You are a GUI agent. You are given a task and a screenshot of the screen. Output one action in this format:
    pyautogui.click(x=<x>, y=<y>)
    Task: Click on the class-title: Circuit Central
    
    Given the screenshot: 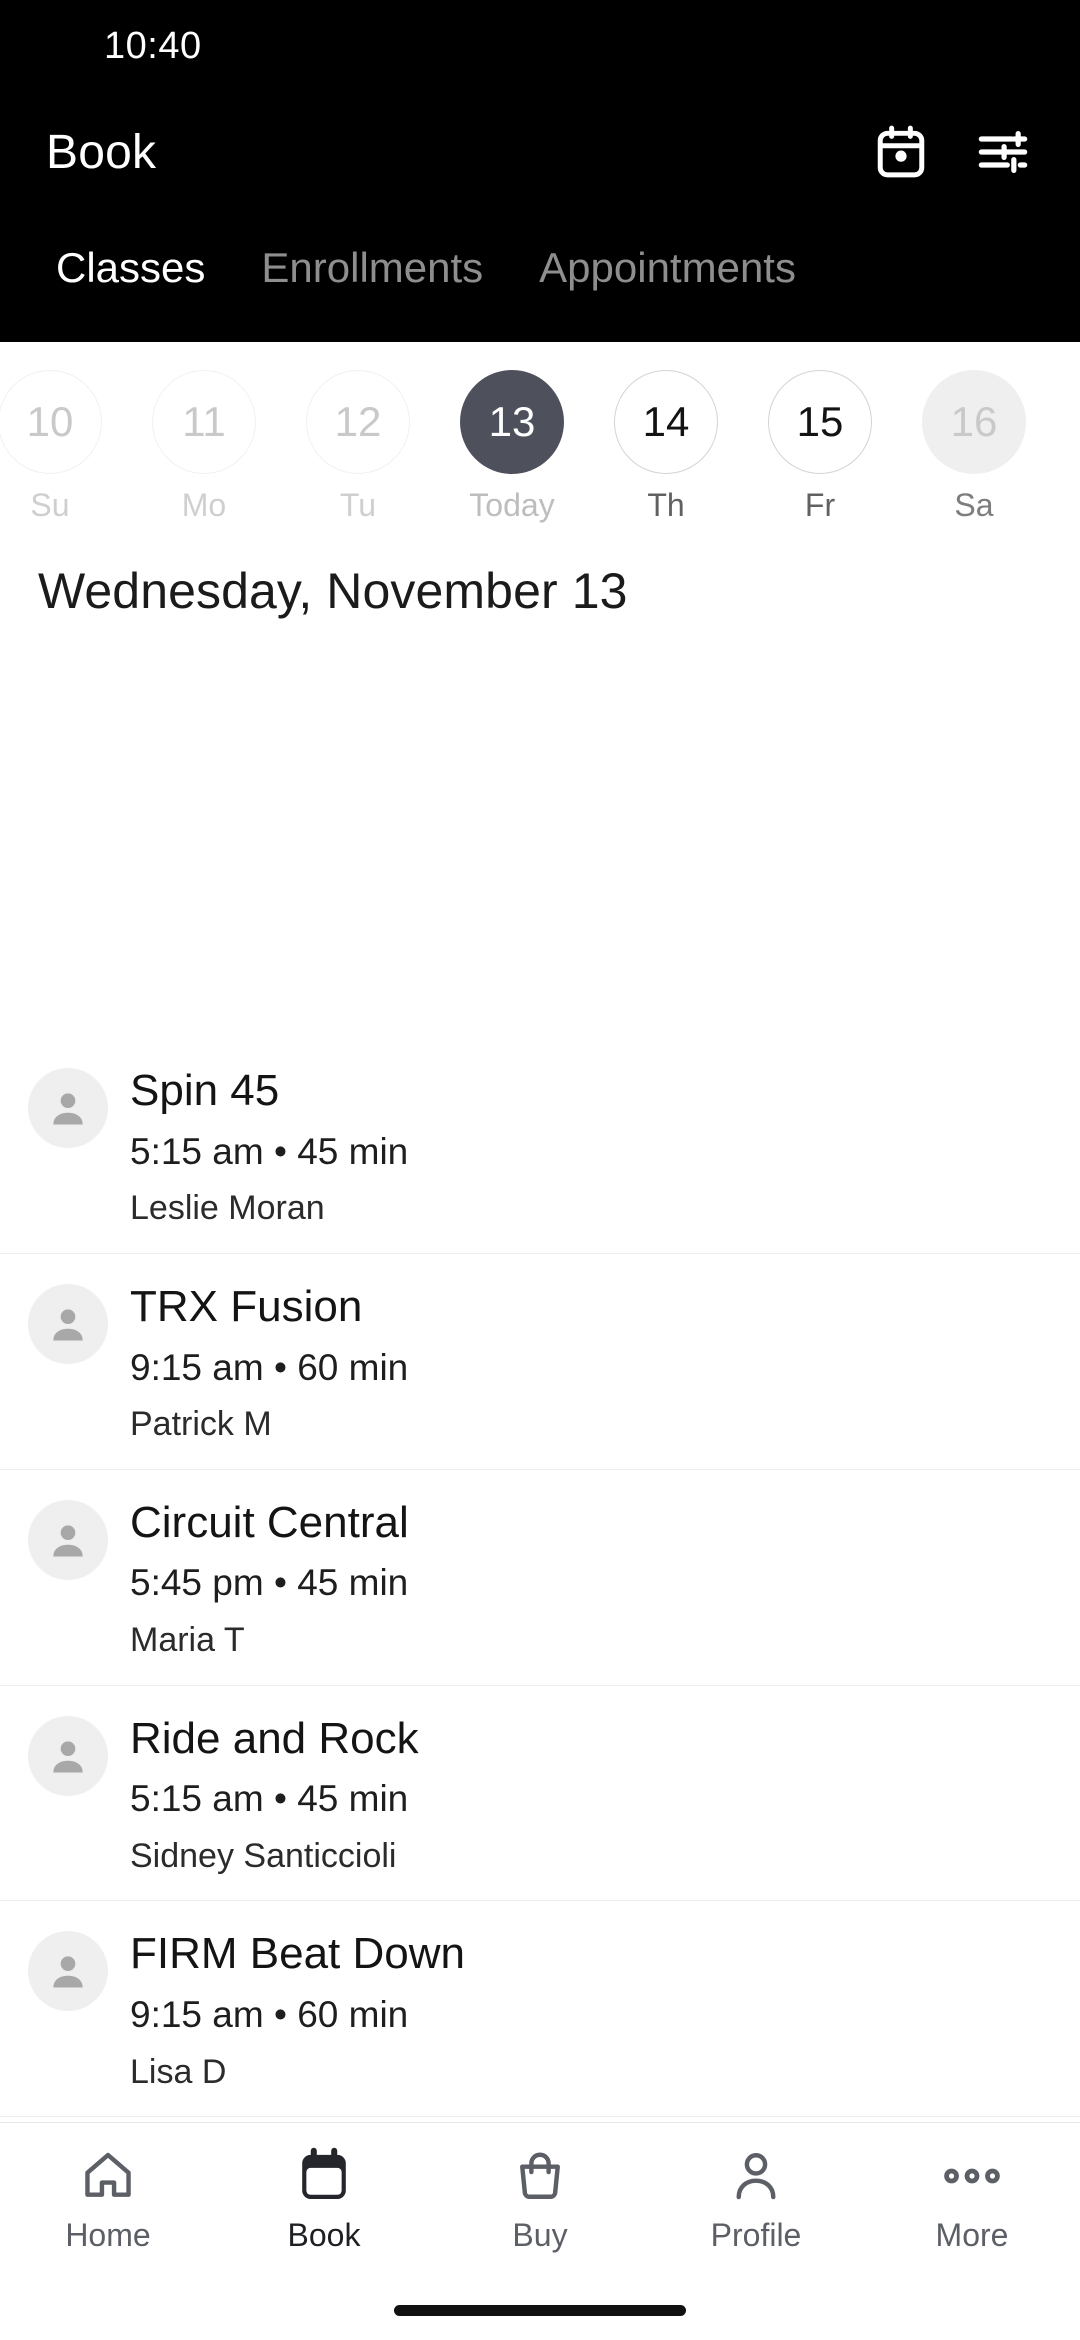 What is the action you would take?
    pyautogui.click(x=269, y=1522)
    